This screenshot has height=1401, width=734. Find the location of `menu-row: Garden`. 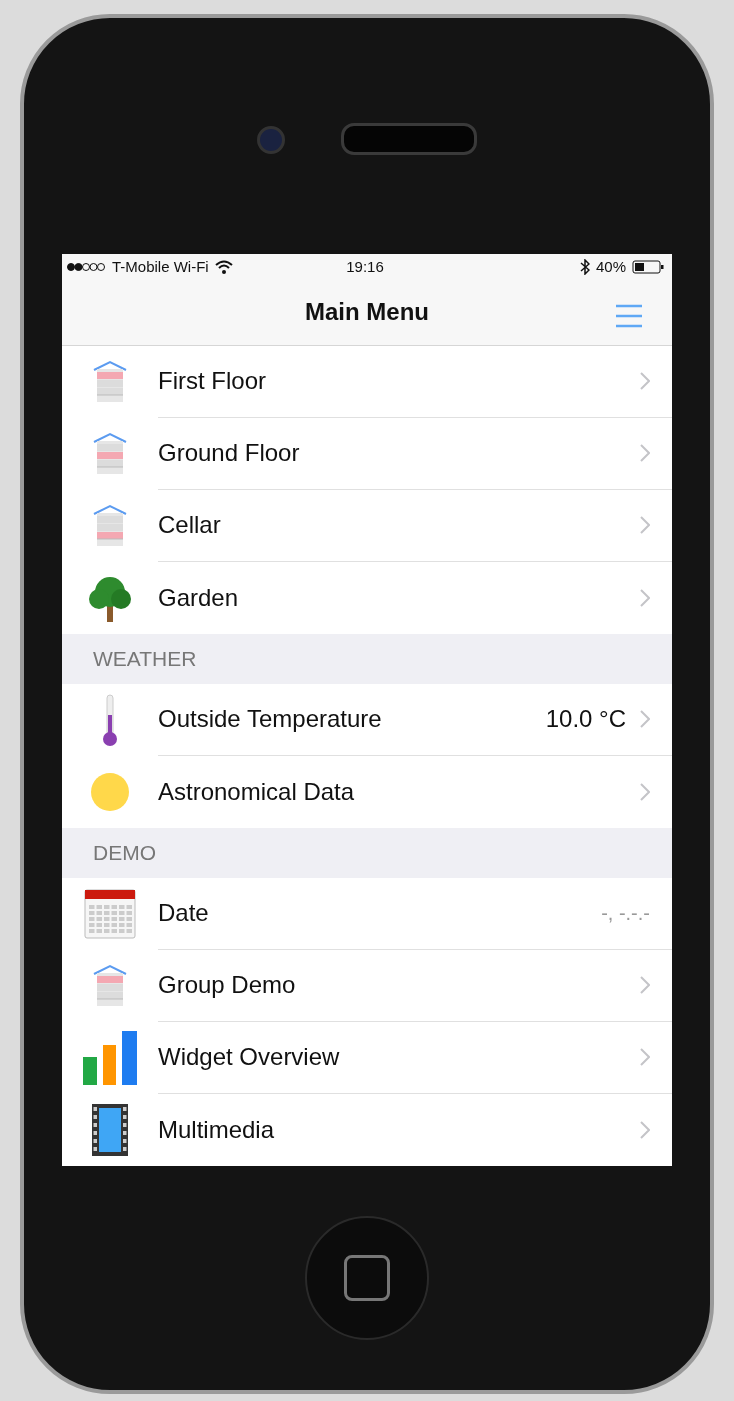

menu-row: Garden is located at coordinates (367, 597).